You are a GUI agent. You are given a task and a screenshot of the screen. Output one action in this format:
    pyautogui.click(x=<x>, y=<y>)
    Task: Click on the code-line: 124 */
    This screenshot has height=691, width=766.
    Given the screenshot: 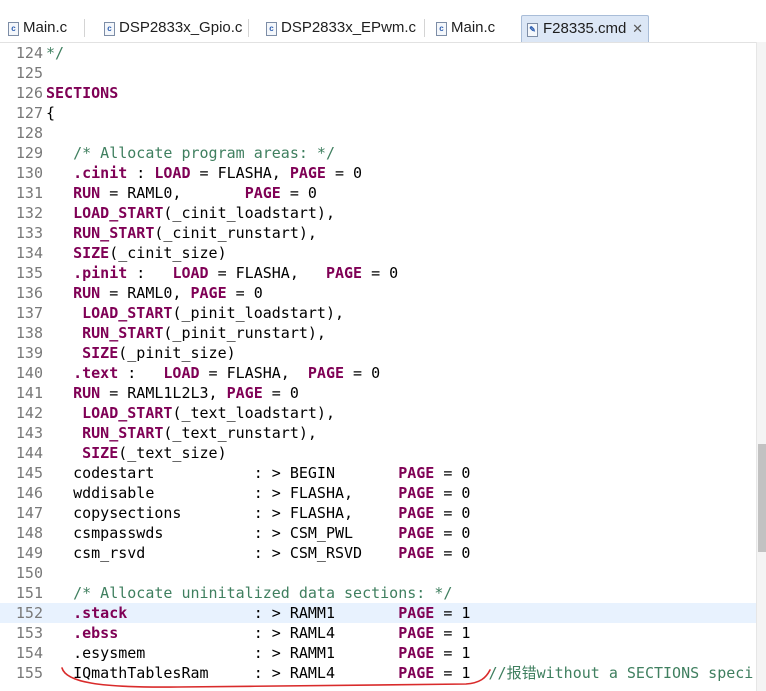 What is the action you would take?
    pyautogui.click(x=378, y=53)
    